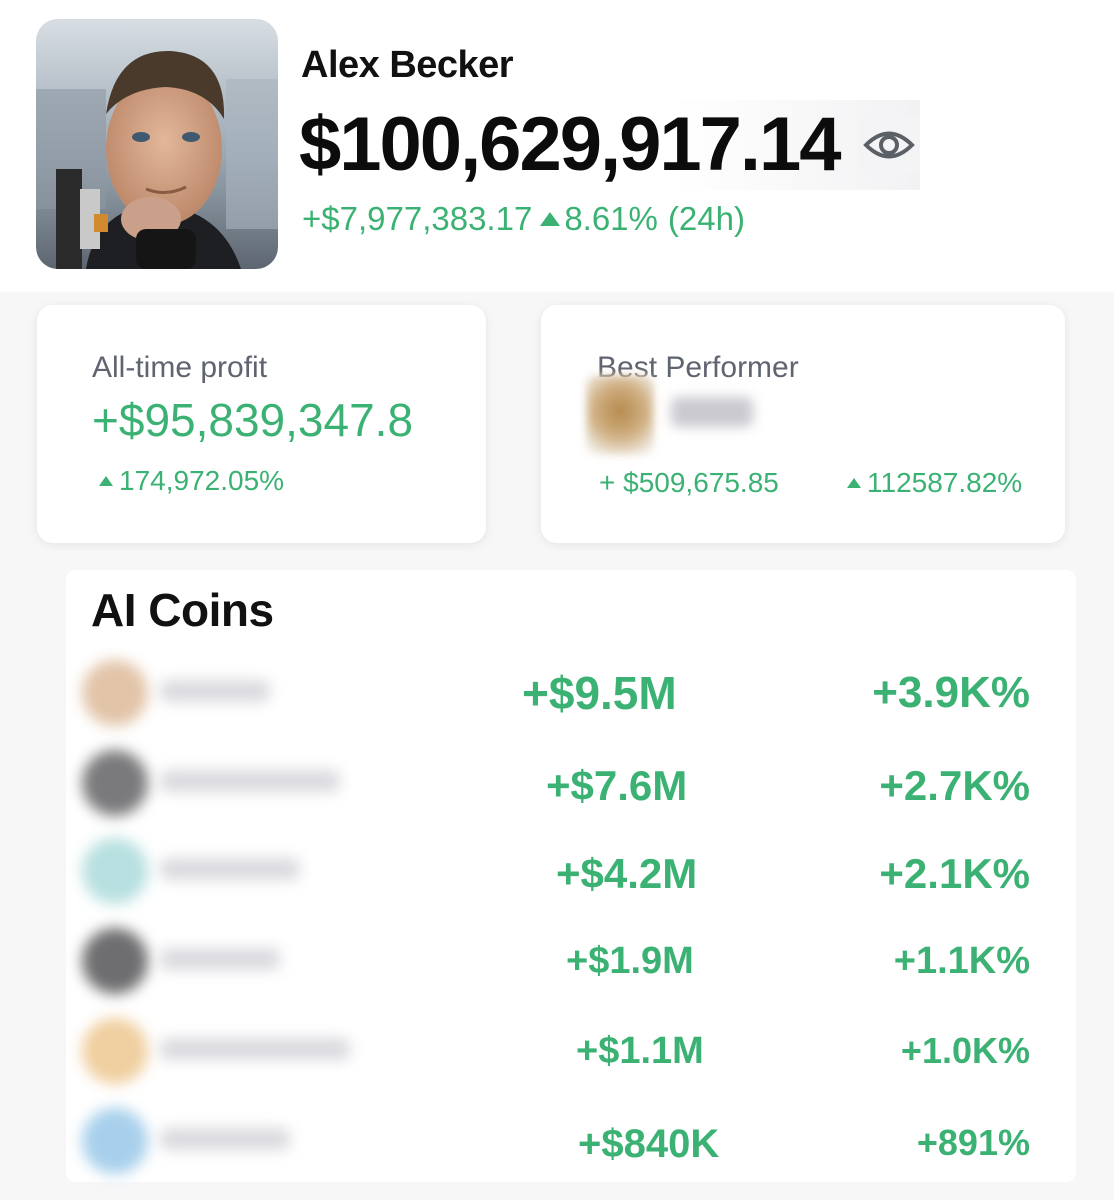 The width and height of the screenshot is (1114, 1200). I want to click on coin-logo-icon, so click(620, 415).